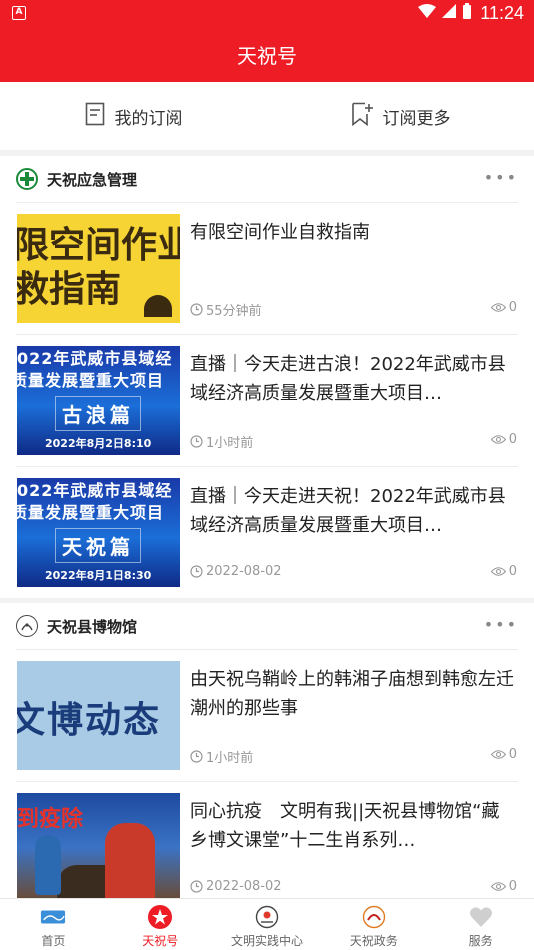 The image size is (534, 950). Describe the element at coordinates (352, 694) in the screenshot. I see `article-title: 由天祝乌鞘岭上的韩湘子庙想到韩愈左迁潮州的那些事` at that location.